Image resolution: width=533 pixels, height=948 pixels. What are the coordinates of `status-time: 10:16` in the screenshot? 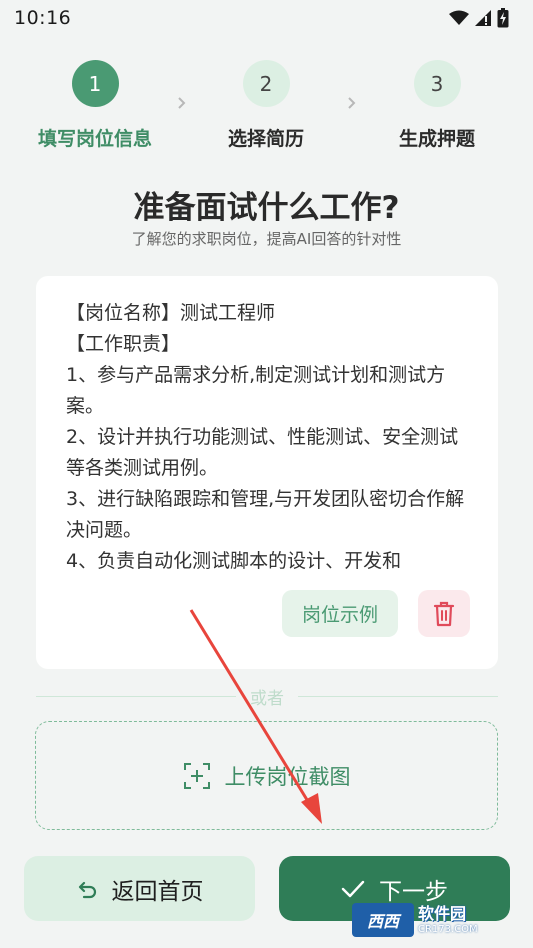 It's located at (43, 18).